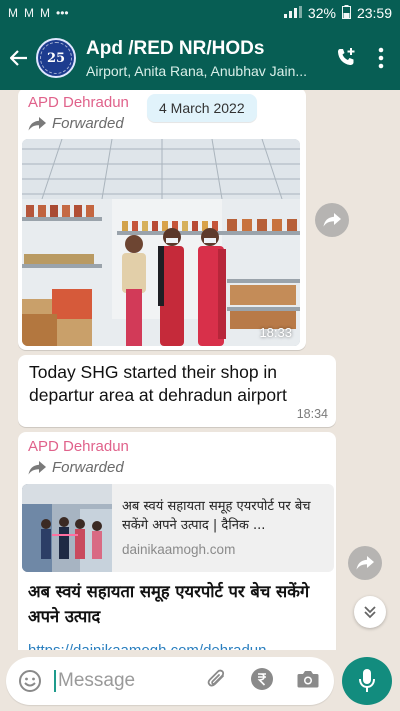  I want to click on microphone-icon, so click(367, 680).